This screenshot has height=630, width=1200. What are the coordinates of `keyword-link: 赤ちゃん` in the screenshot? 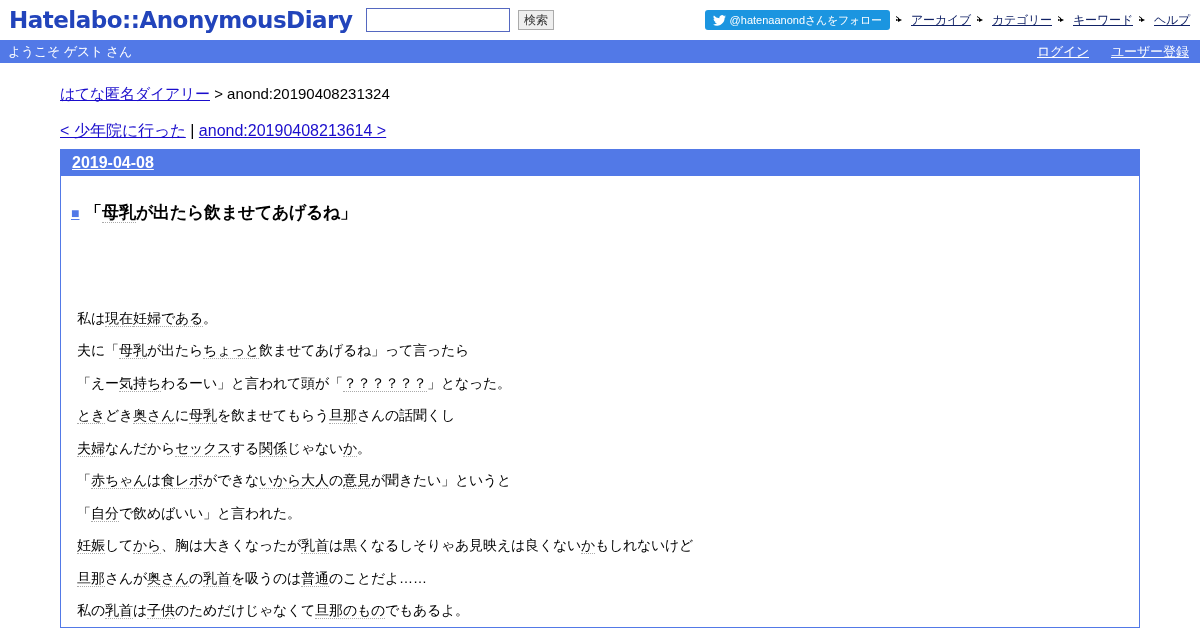 It's located at (119, 480).